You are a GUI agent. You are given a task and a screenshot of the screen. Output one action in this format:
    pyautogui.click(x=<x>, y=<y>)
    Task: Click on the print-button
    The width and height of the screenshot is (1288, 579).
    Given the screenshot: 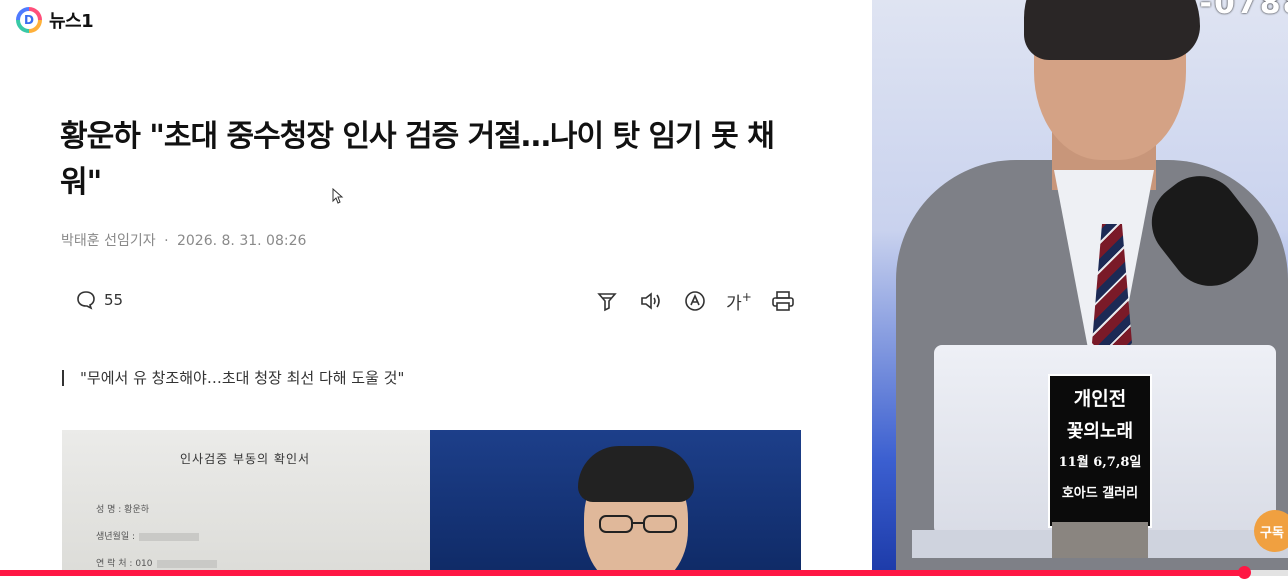 What is the action you would take?
    pyautogui.click(x=783, y=301)
    